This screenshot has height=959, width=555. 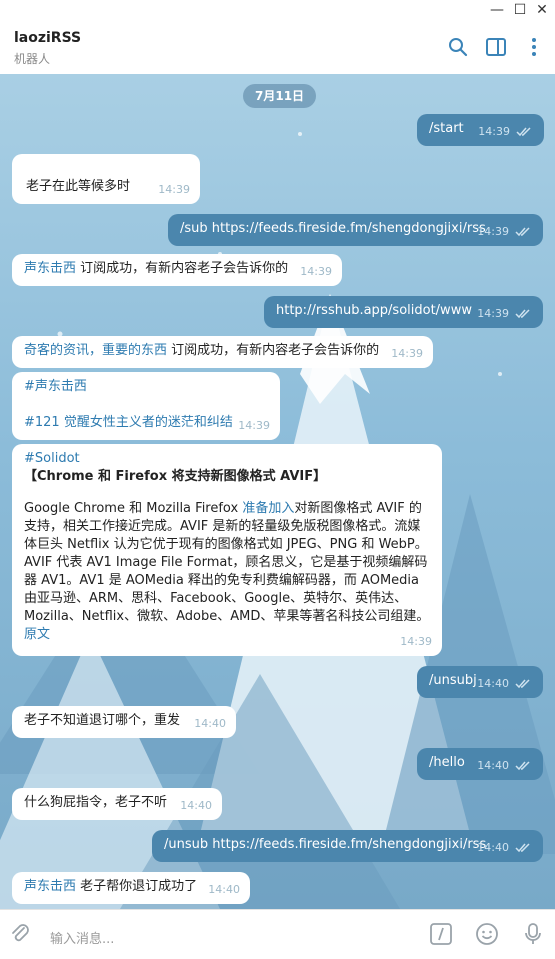 What do you see at coordinates (146, 423) in the screenshot?
I see `episode-link: #121 觉醒女性主义者的迷茫和纠结` at bounding box center [146, 423].